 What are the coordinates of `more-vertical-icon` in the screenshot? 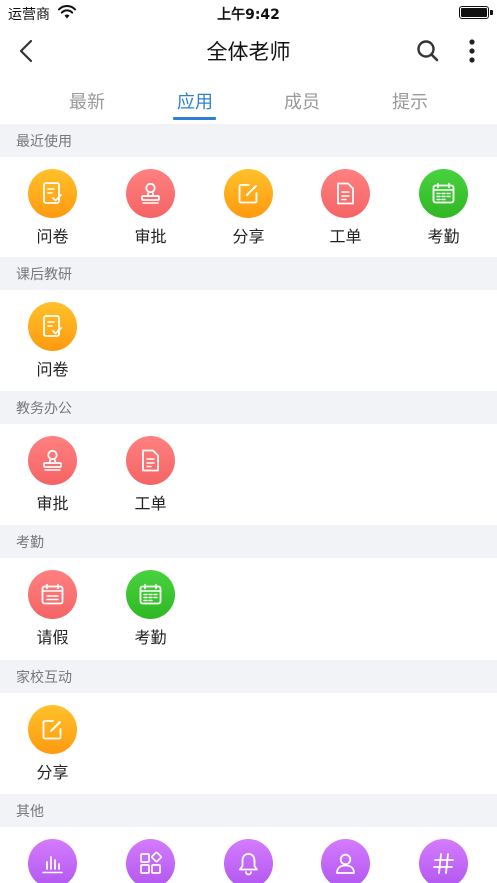 It's located at (472, 51).